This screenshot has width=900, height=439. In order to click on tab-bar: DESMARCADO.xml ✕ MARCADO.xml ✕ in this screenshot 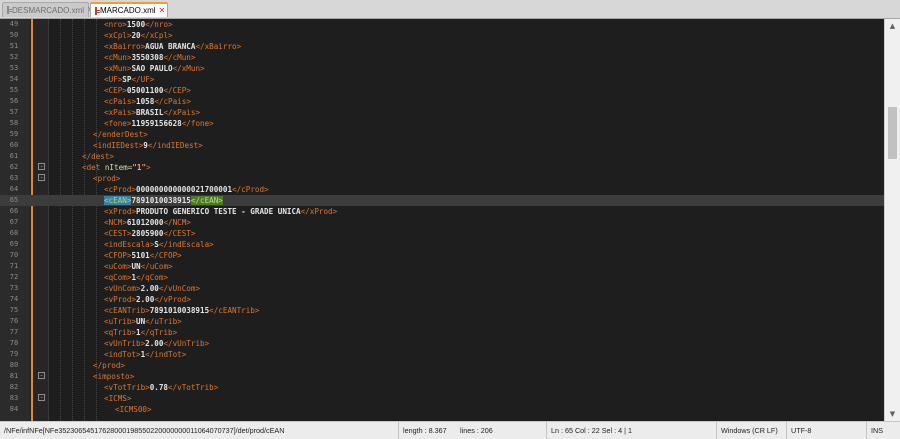, I will do `click(450, 9)`.